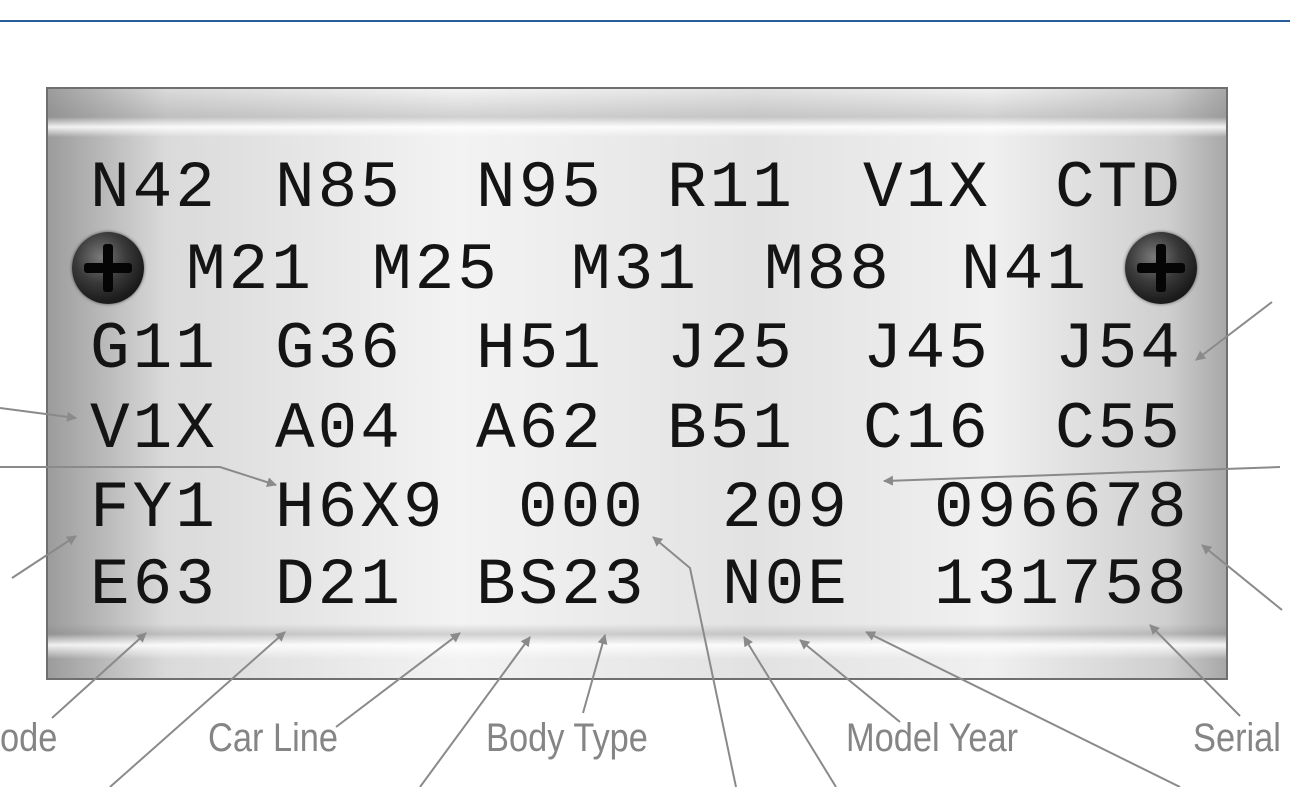  Describe the element at coordinates (567, 738) in the screenshot. I see `label-body-type: Body Type` at that location.